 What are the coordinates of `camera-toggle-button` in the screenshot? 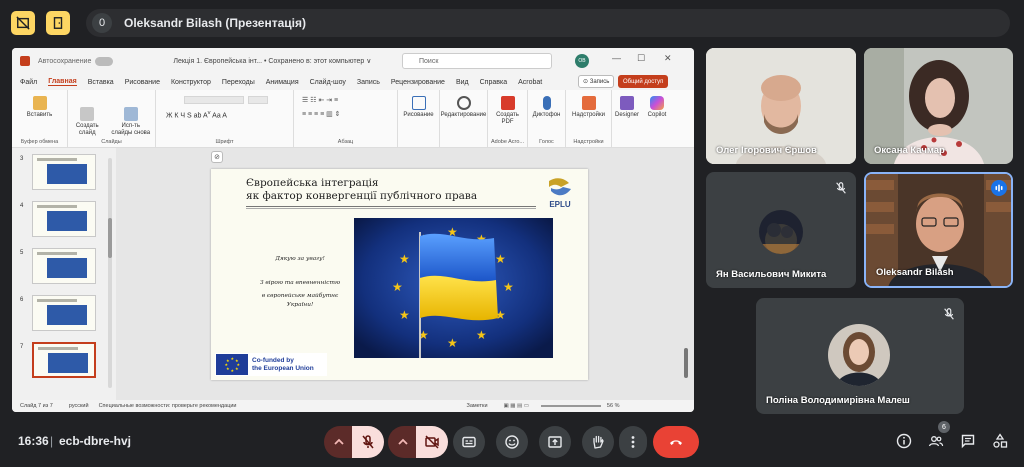 It's located at (432, 442).